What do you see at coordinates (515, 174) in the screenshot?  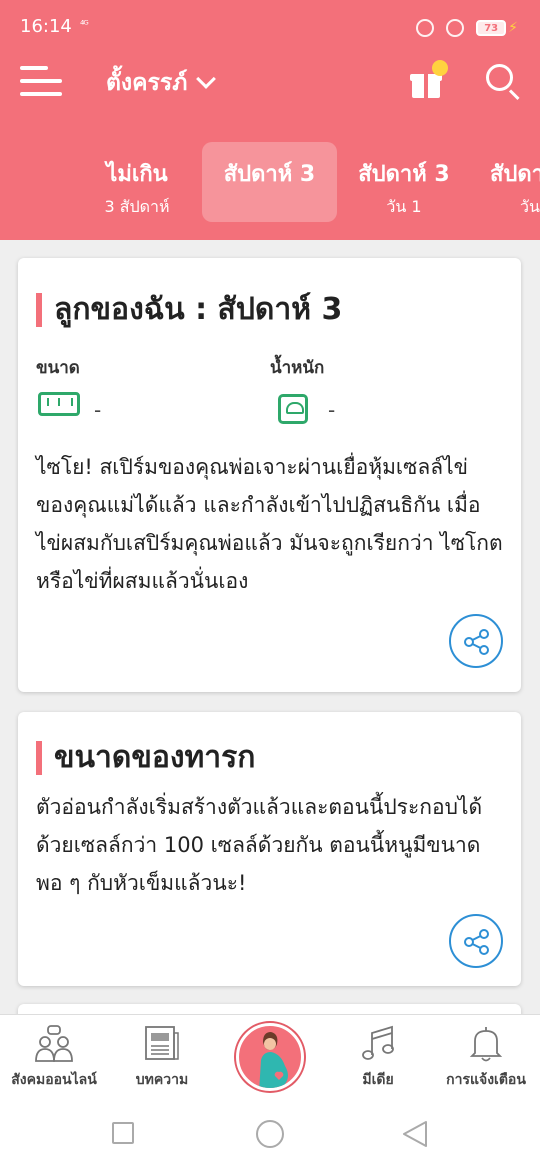 I see `tab-label: สัปดา` at bounding box center [515, 174].